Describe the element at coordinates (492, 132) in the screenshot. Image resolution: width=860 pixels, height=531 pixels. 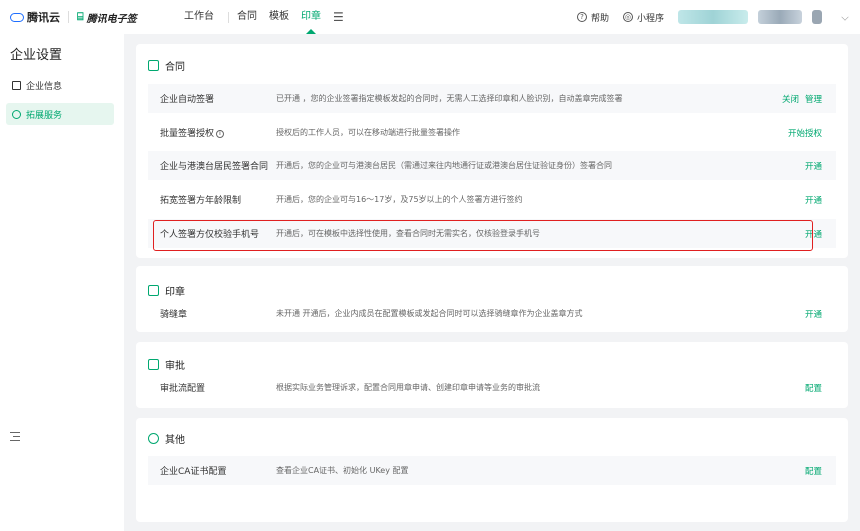
I see `table-row: 批量签署授权 i 授权后的工作人员，可以在移动端进行批量签署操作 开始授权` at that location.